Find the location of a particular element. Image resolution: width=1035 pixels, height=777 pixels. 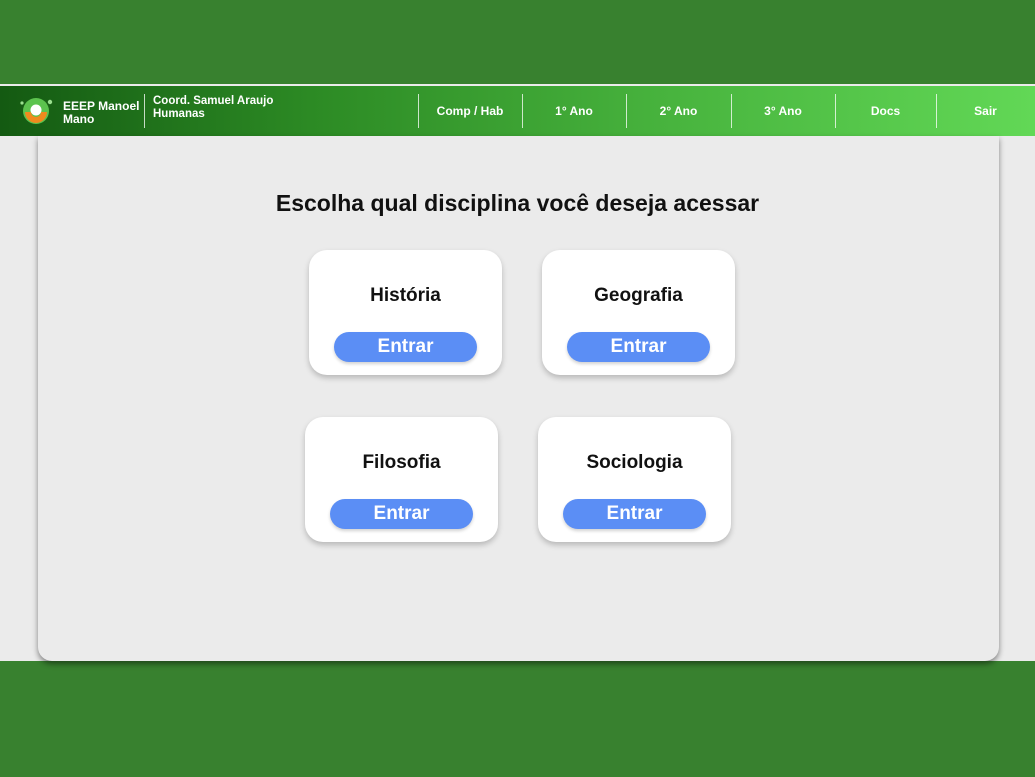

nav-1-ano: 1° Ano is located at coordinates (574, 111).